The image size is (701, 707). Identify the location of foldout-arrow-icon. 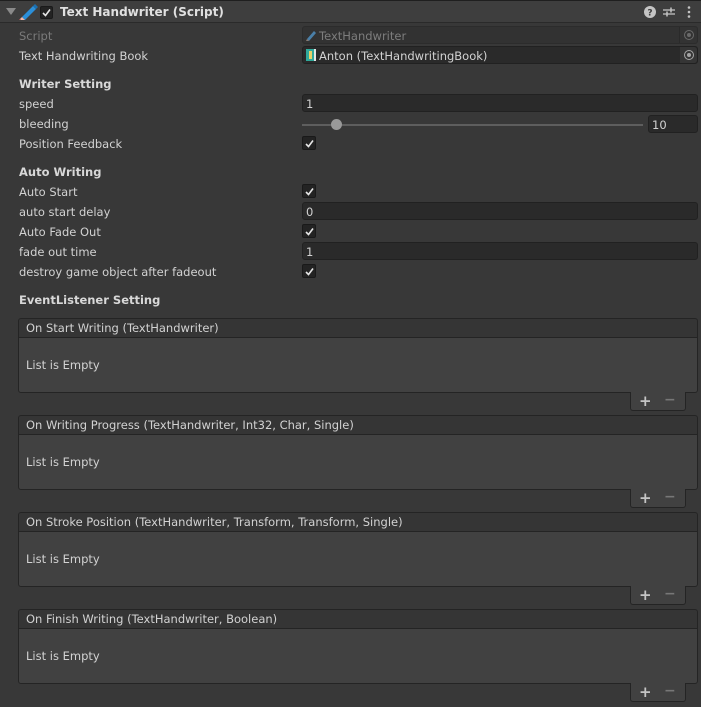
(11, 11).